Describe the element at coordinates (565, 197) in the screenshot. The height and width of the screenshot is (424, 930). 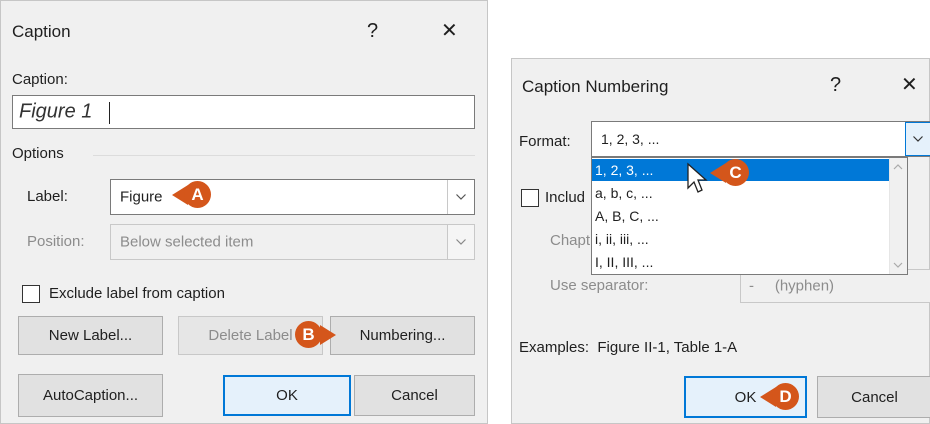
I see `include-chapter-label: Includ` at that location.